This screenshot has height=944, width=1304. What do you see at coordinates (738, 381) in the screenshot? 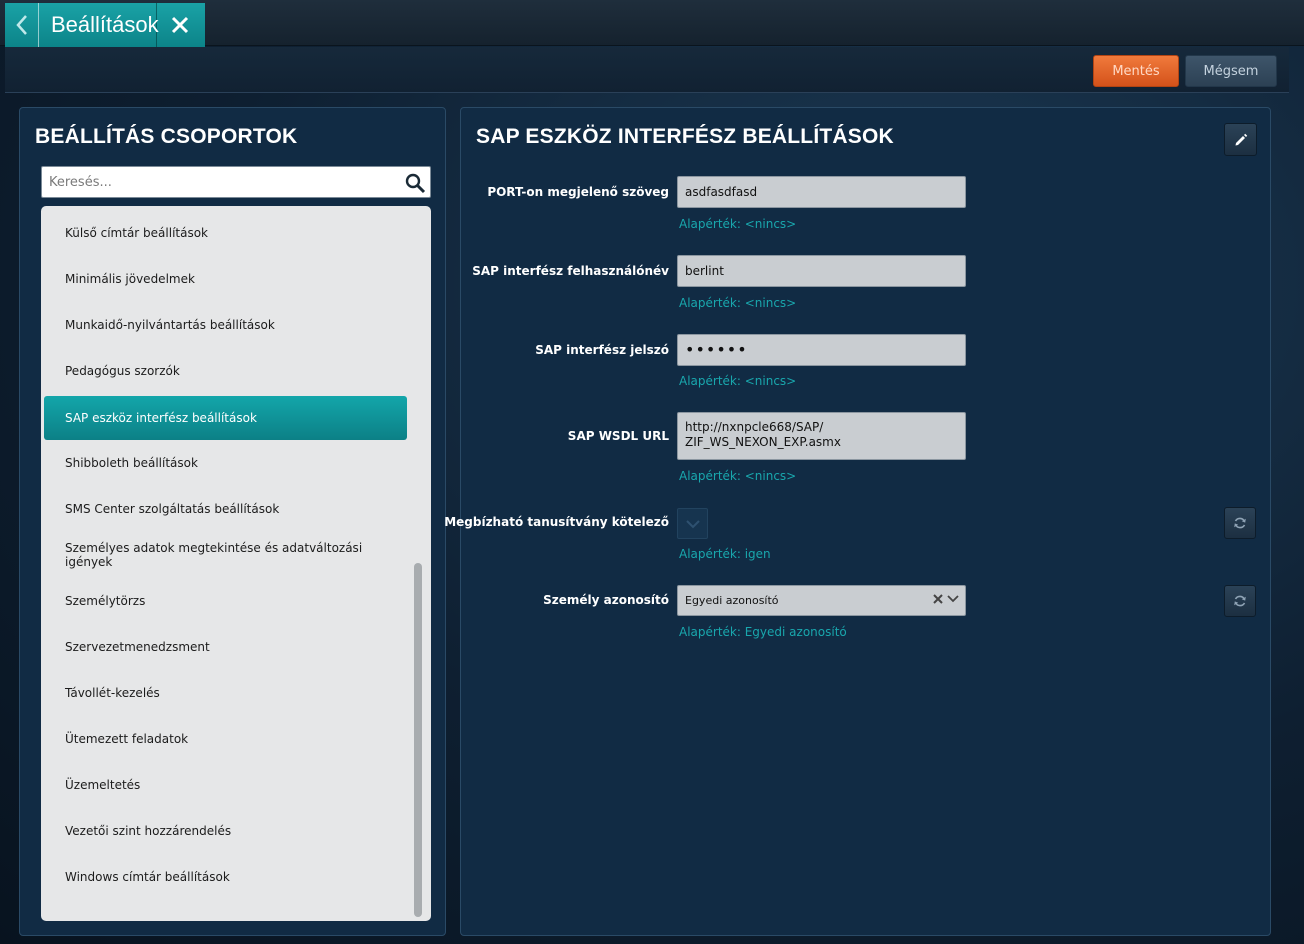
I see `password-default: Alapérték: <nincs>` at bounding box center [738, 381].